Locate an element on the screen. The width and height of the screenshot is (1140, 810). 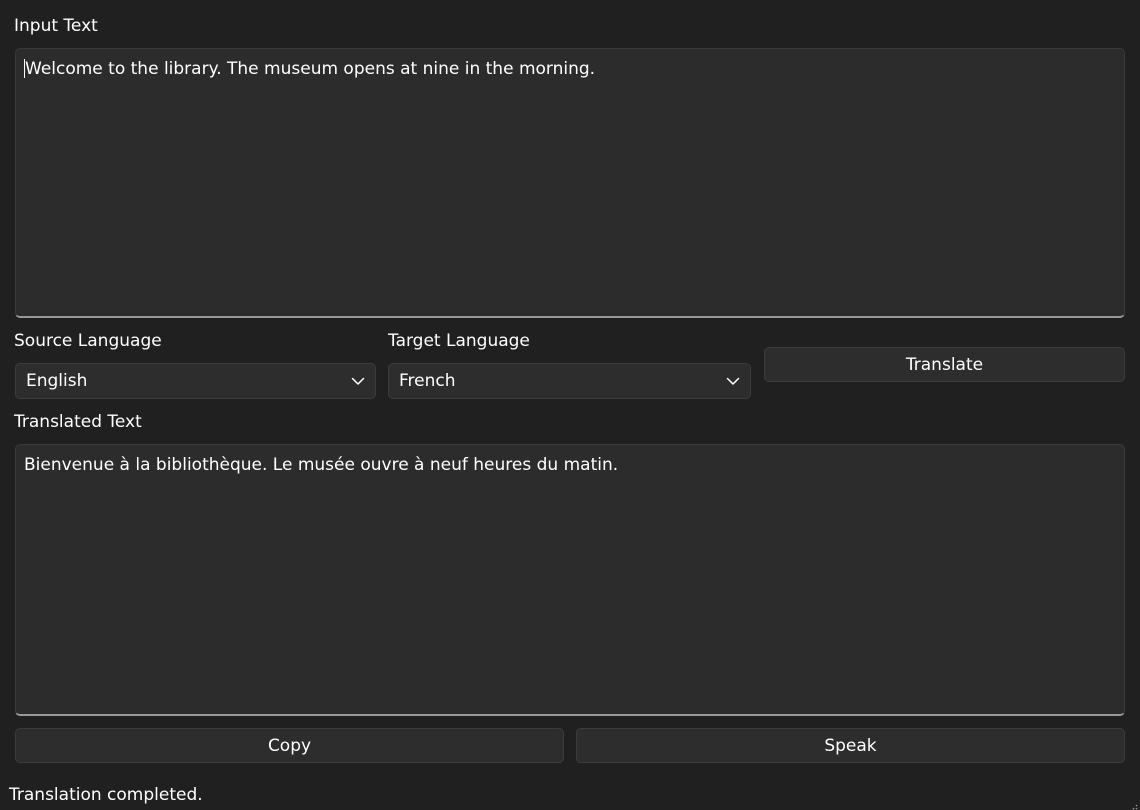
target-language-select: French is located at coordinates (569, 381).